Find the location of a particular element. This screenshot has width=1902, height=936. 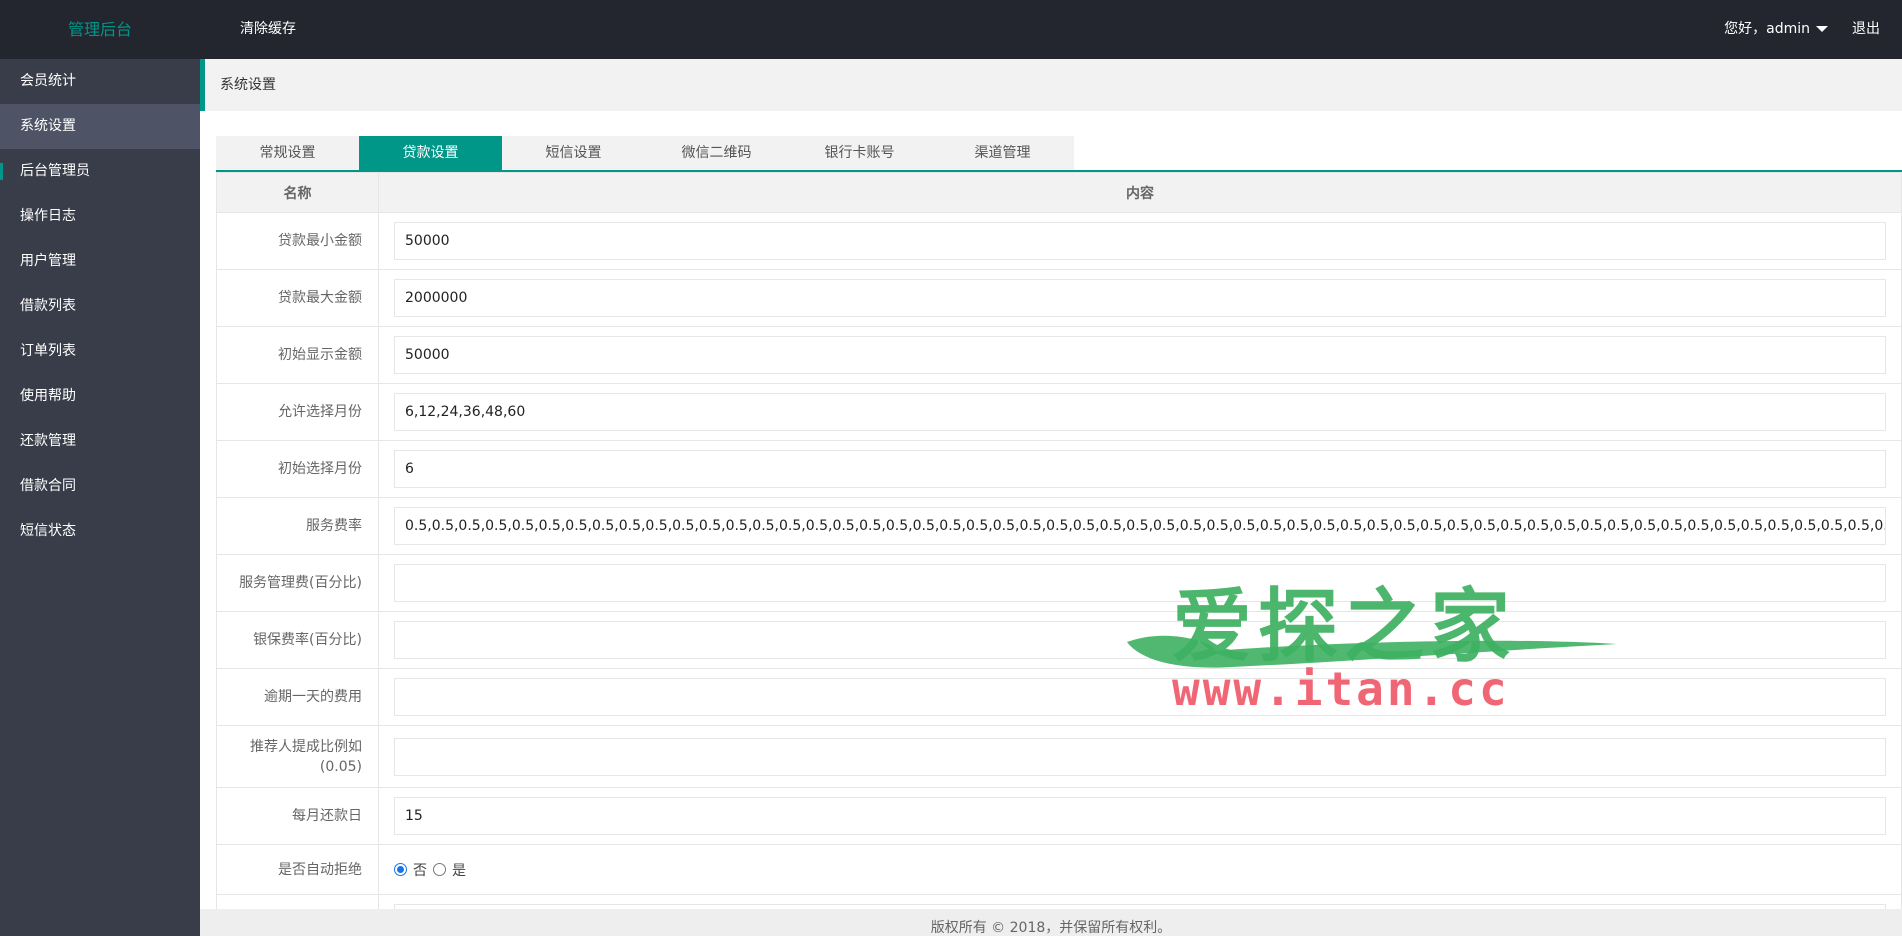

table-row: 逾期一天的费用 is located at coordinates (1059, 697).